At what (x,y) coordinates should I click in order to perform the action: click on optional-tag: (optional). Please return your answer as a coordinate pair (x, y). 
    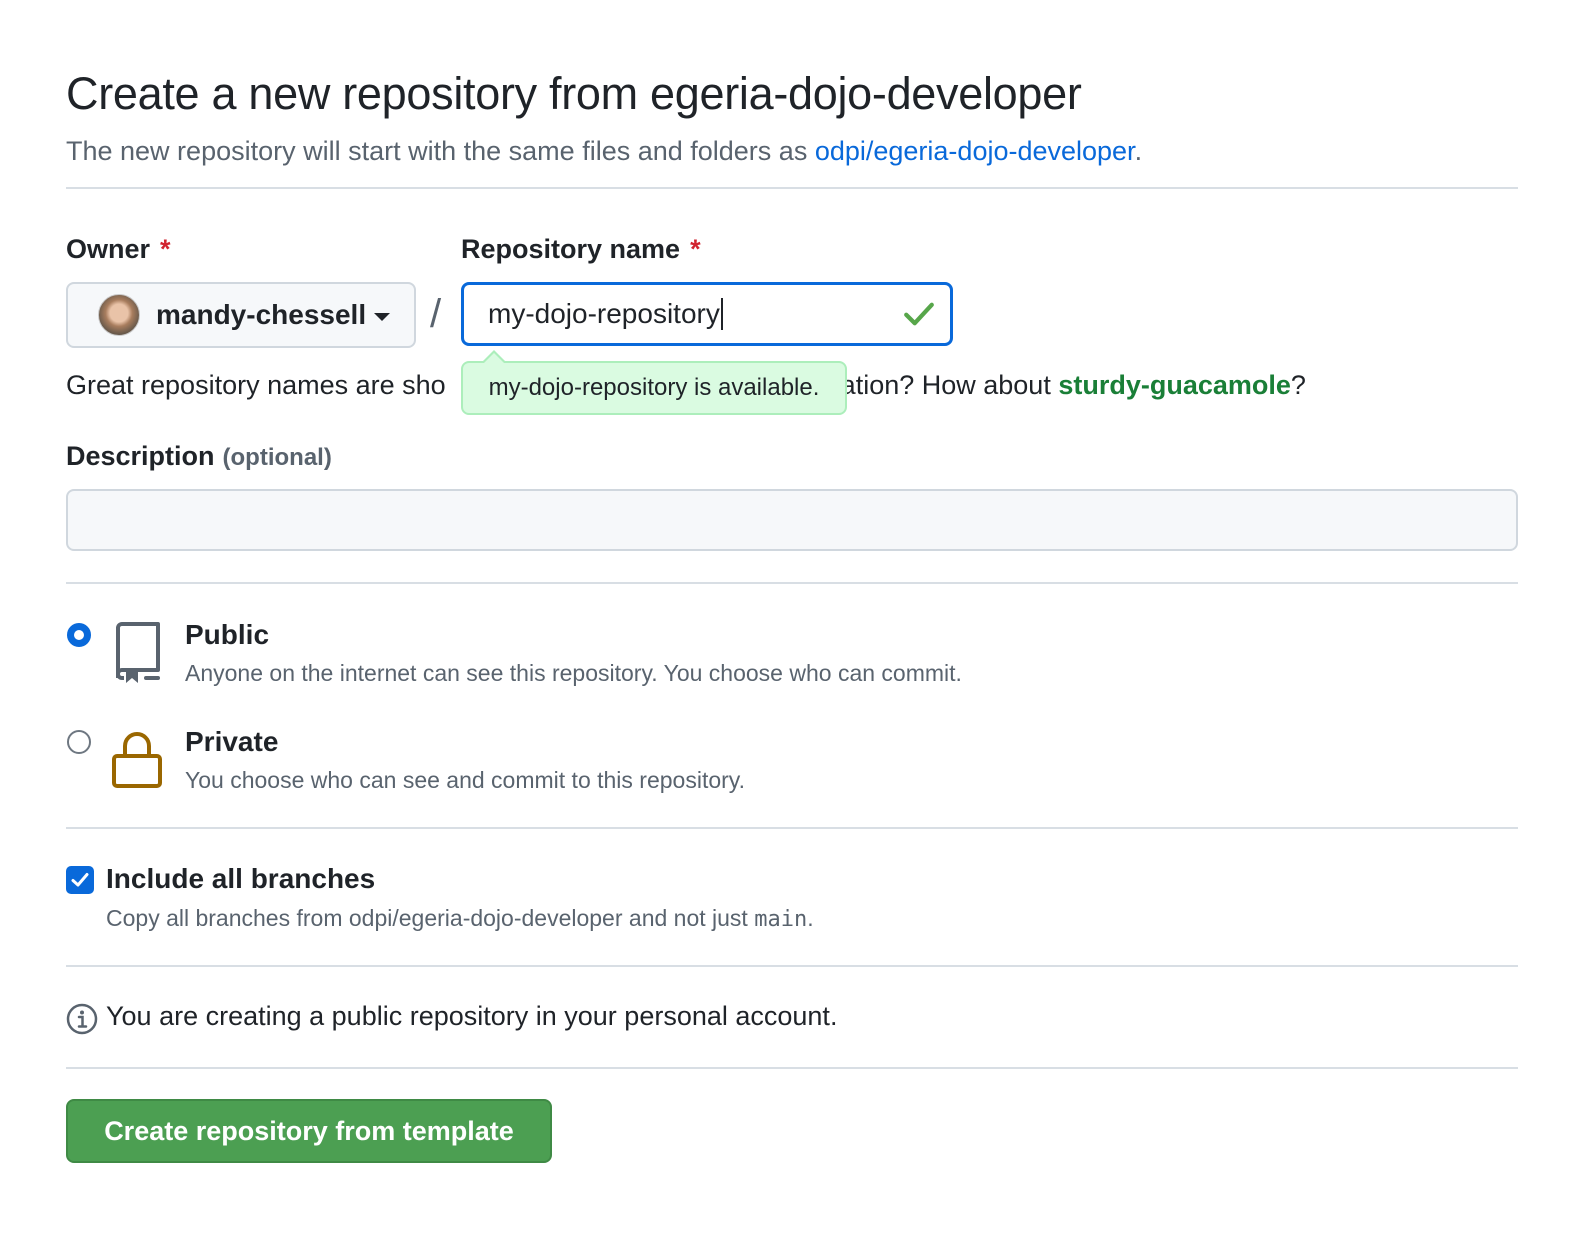
    Looking at the image, I should click on (277, 457).